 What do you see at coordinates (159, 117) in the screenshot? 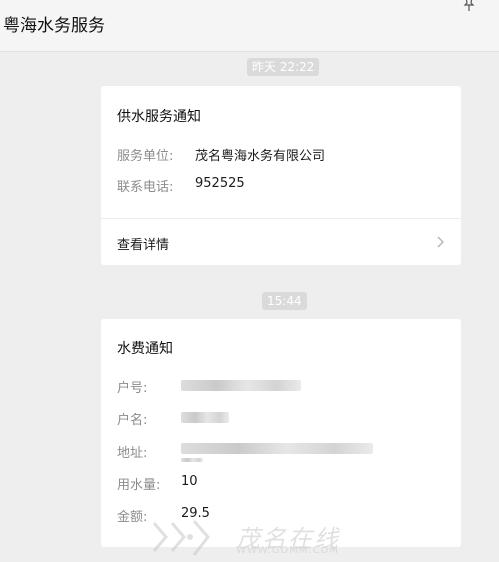
I see `card-title: 供水服务通知` at bounding box center [159, 117].